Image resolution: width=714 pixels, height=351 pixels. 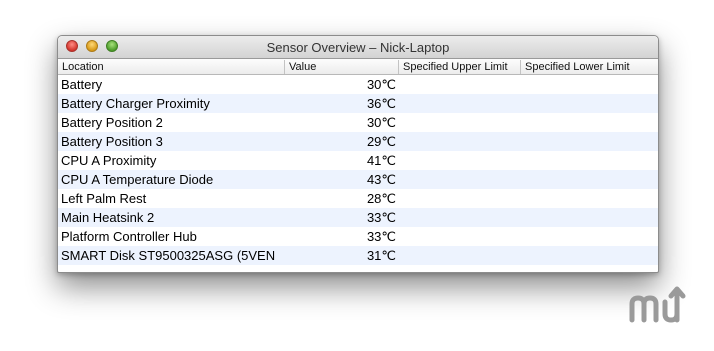 What do you see at coordinates (135, 103) in the screenshot?
I see `location-cell: Battery Charger Proximity` at bounding box center [135, 103].